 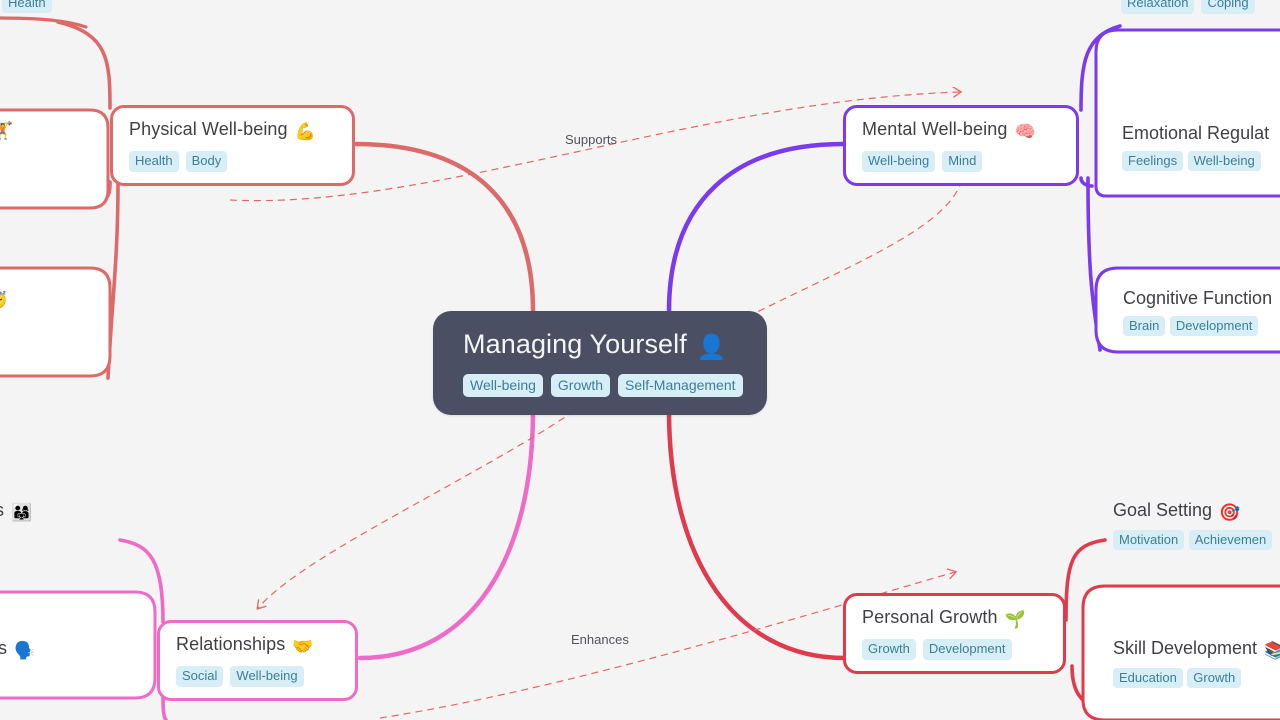 I want to click on node-tags: Social Well-being, so click(x=240, y=676).